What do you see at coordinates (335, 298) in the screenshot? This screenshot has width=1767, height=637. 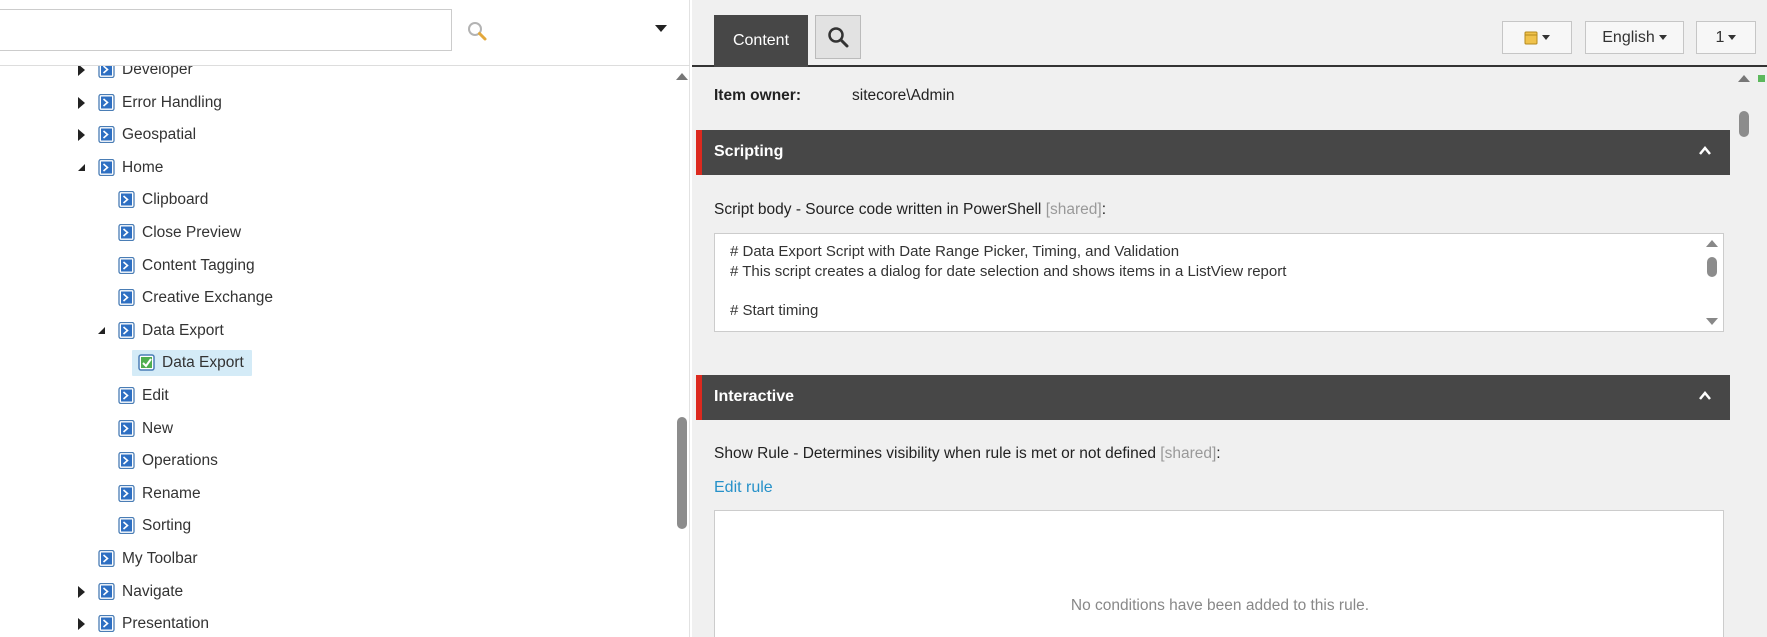 I see `tree-node: Creative Exchange` at bounding box center [335, 298].